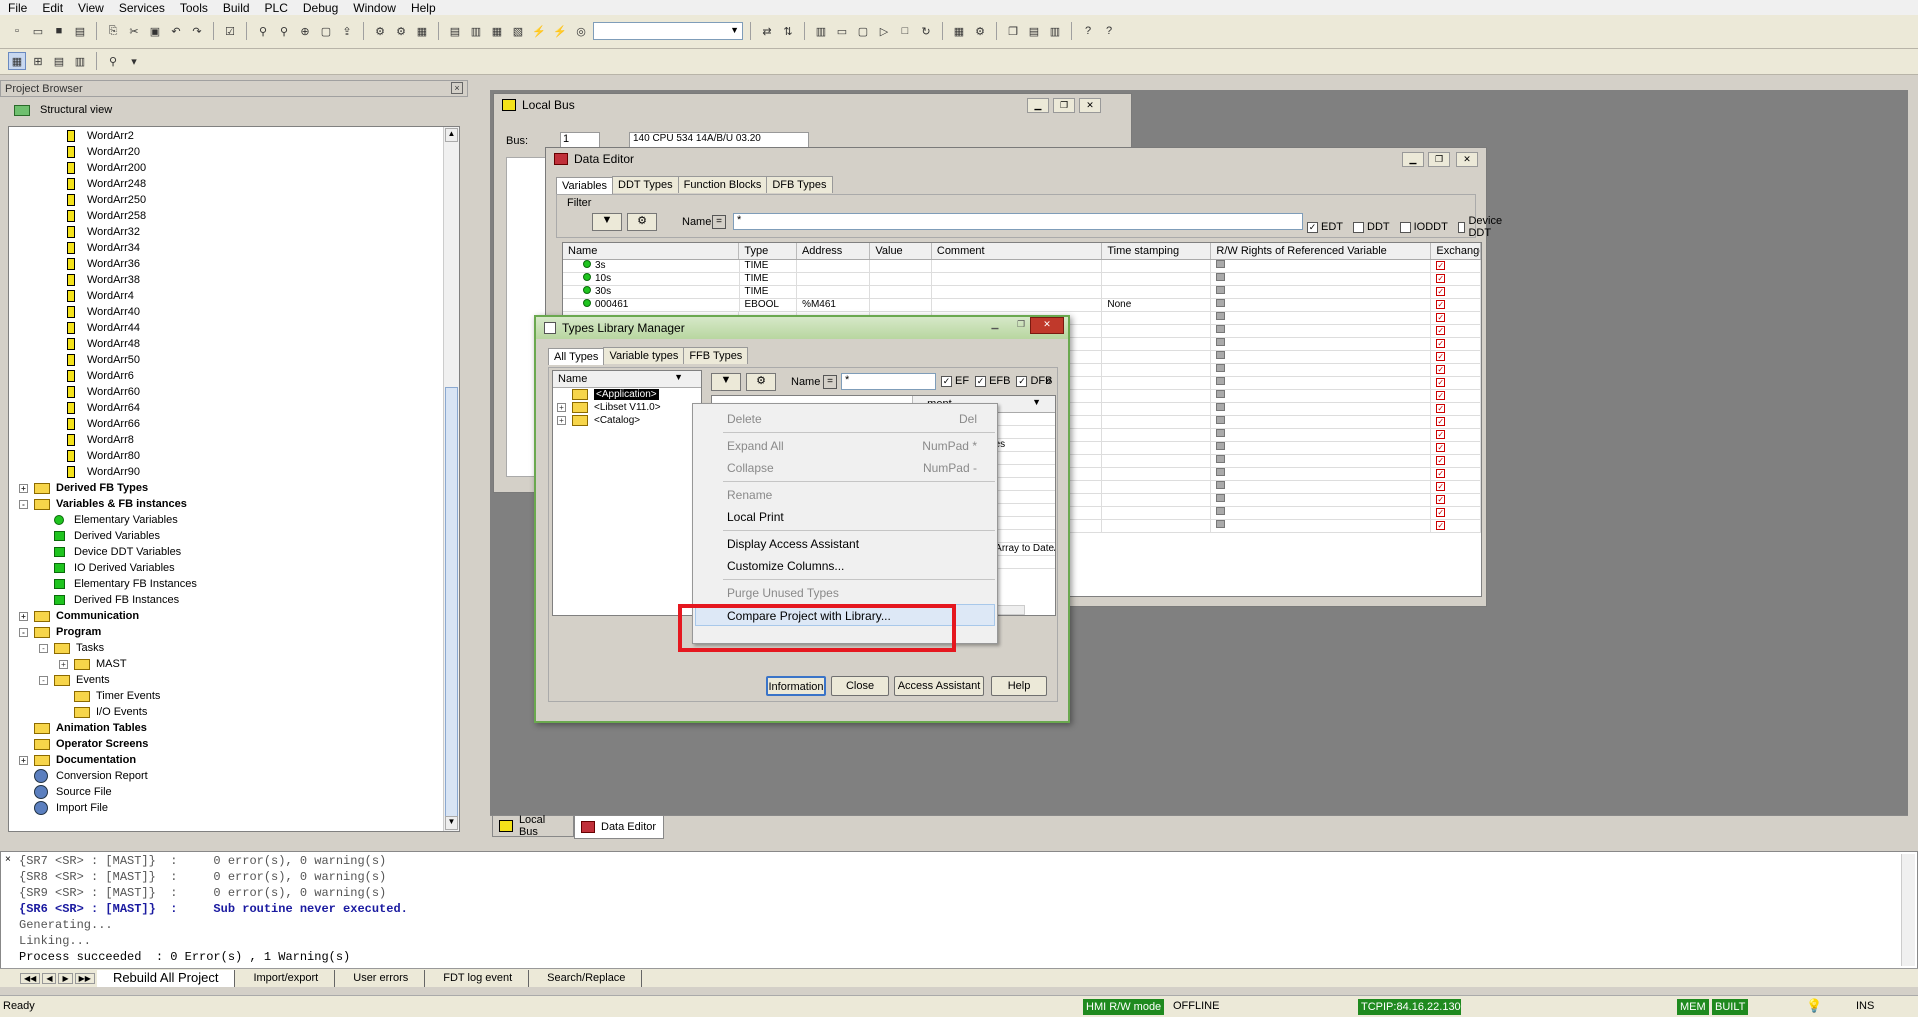 The height and width of the screenshot is (1017, 1918). What do you see at coordinates (103, 472) in the screenshot?
I see `tree-item: WordArr90` at bounding box center [103, 472].